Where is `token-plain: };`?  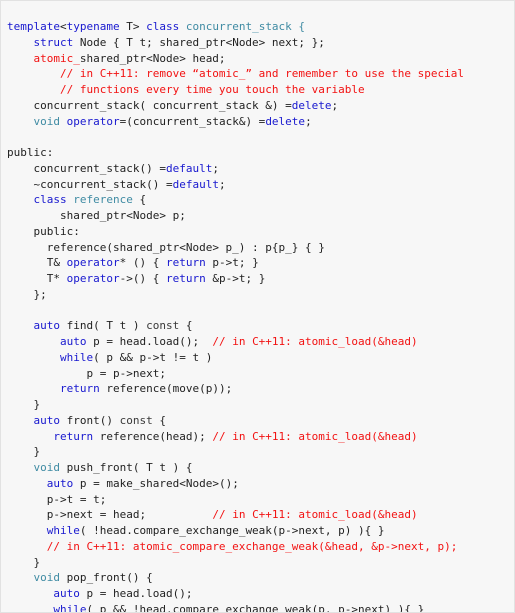 token-plain: }; is located at coordinates (40, 294).